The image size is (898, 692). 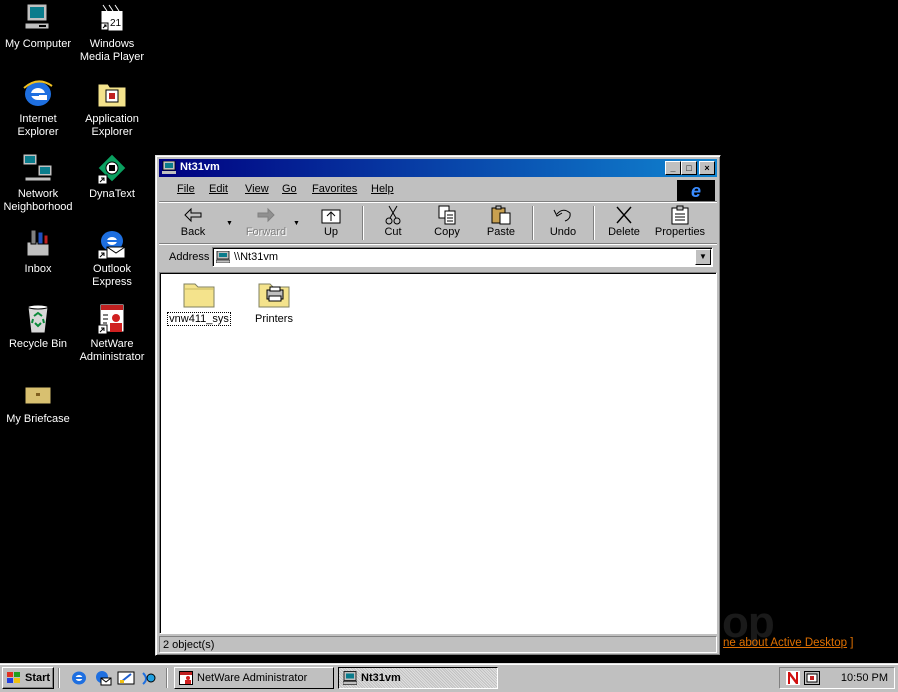 I want to click on copy-button: Copy, so click(x=447, y=223).